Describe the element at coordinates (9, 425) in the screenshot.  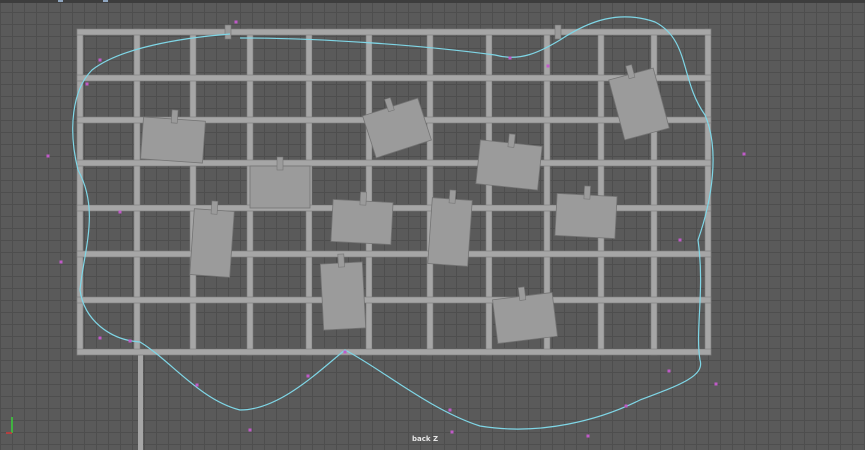
I see `axis-indicator-icon` at that location.